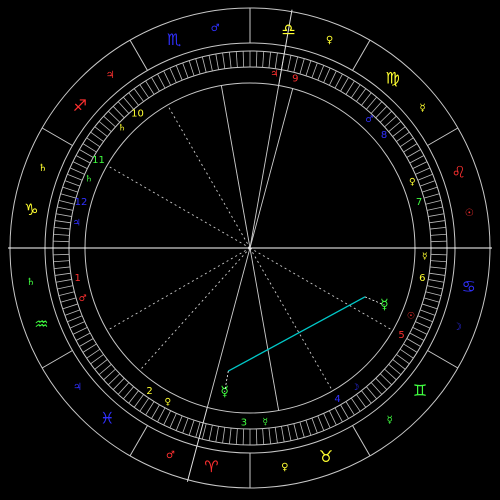  I want to click on virgo-ruler-glyph: ☿, so click(422, 108).